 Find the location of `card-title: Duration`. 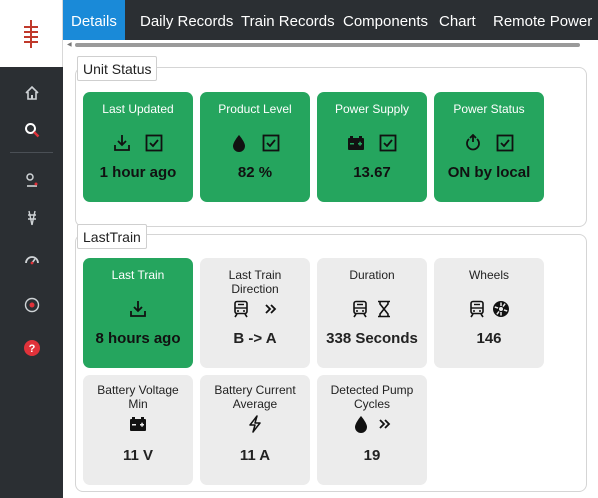

card-title: Duration is located at coordinates (372, 275).